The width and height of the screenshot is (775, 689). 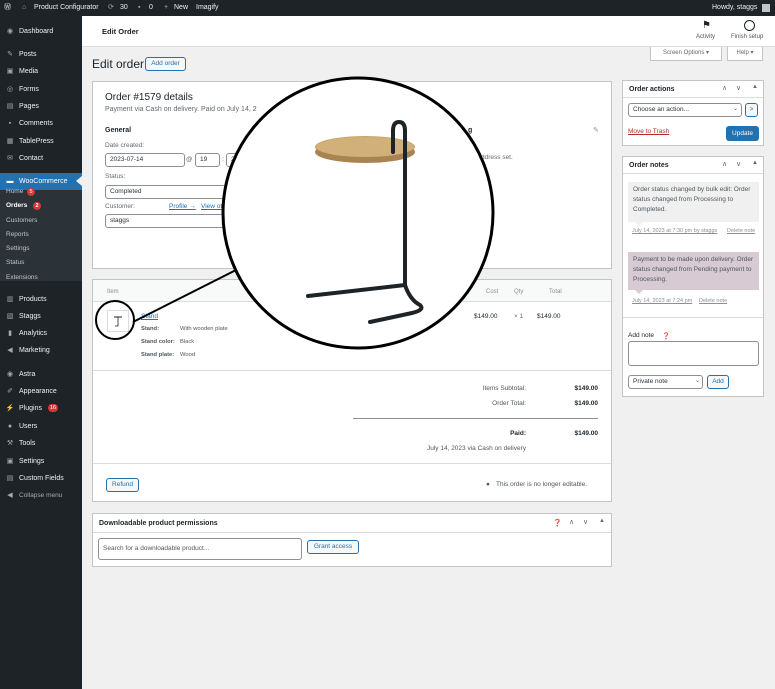 What do you see at coordinates (41, 495) in the screenshot?
I see `sidebar-item-collapse-menu: ◀ Collapse menu` at bounding box center [41, 495].